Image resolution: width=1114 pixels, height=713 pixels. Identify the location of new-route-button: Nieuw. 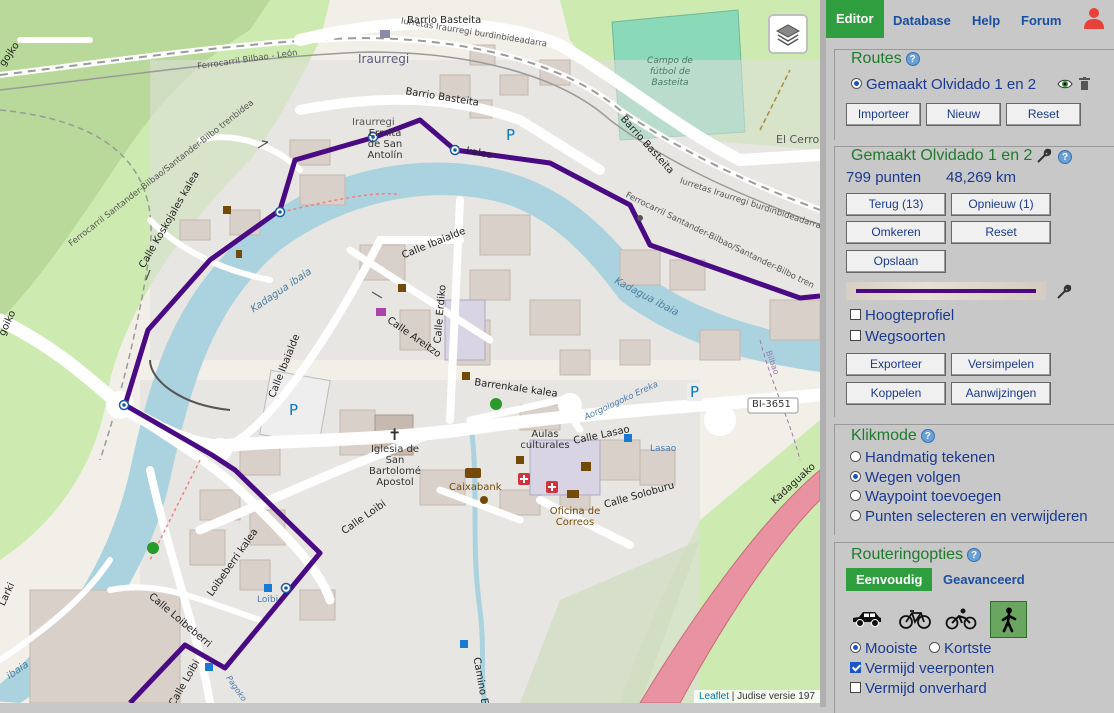
(963, 114).